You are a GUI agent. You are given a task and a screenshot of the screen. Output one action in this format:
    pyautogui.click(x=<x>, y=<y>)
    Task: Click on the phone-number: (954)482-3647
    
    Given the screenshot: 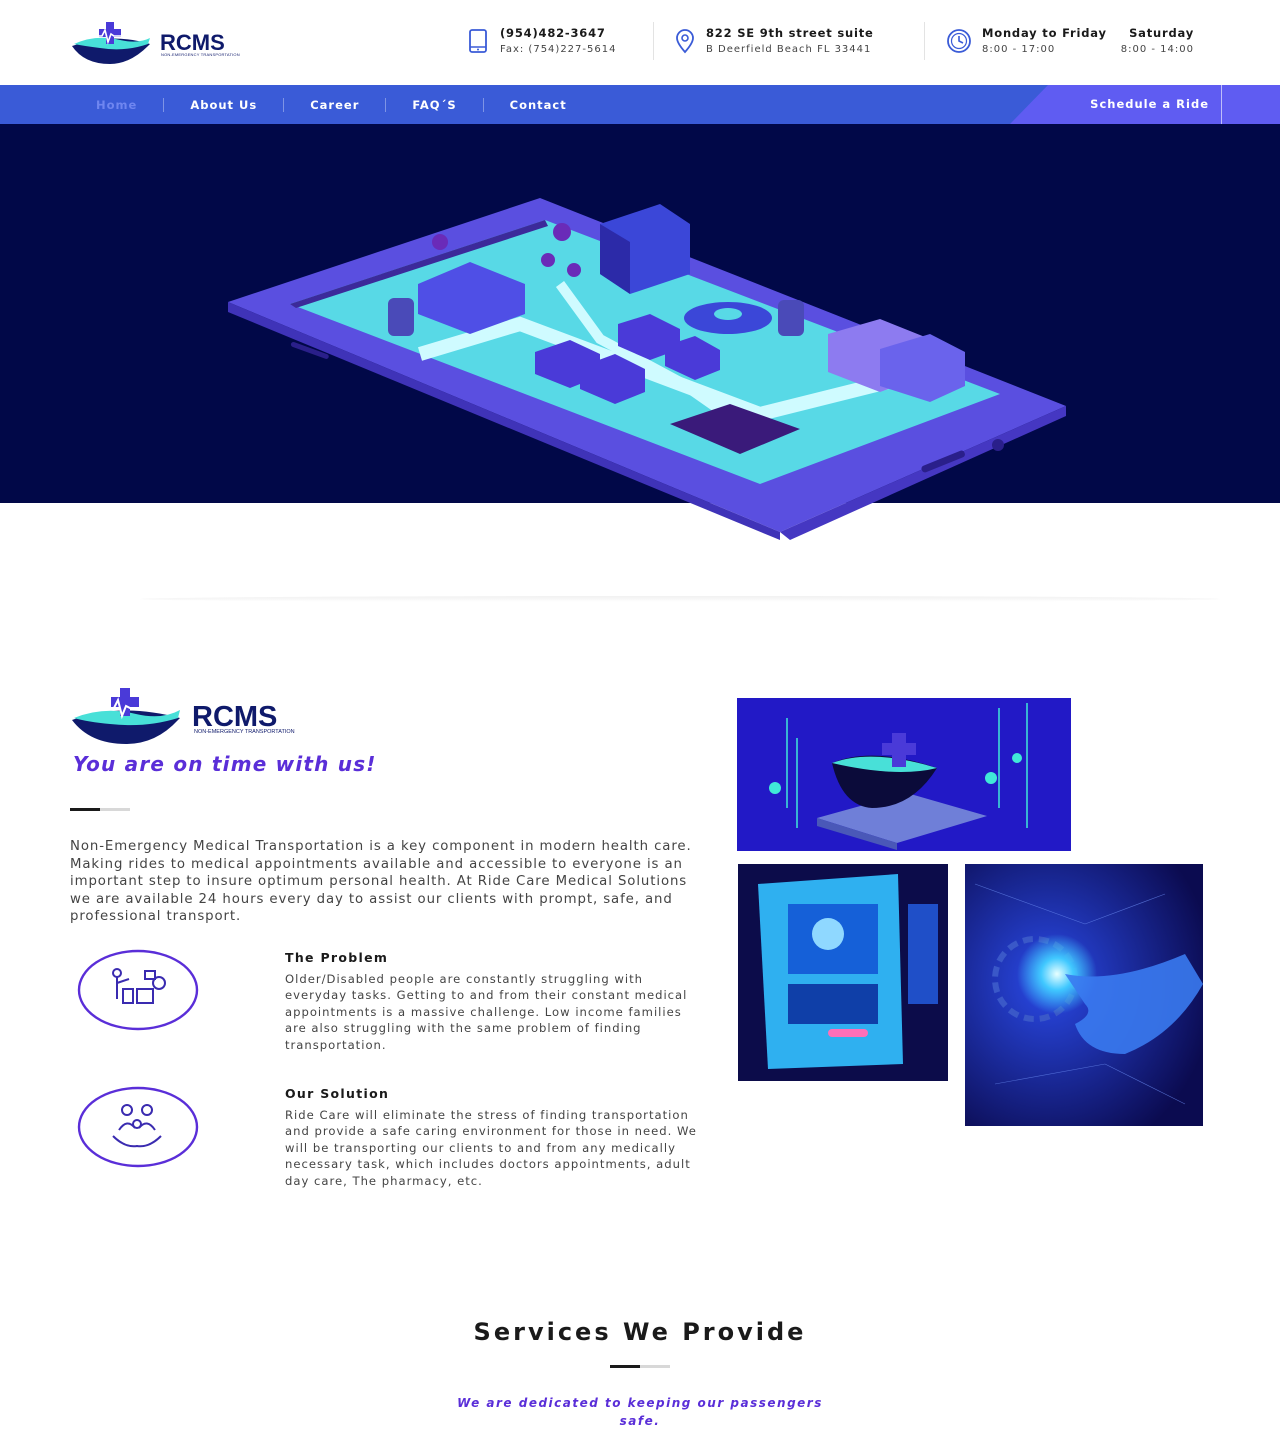 What is the action you would take?
    pyautogui.click(x=558, y=33)
    